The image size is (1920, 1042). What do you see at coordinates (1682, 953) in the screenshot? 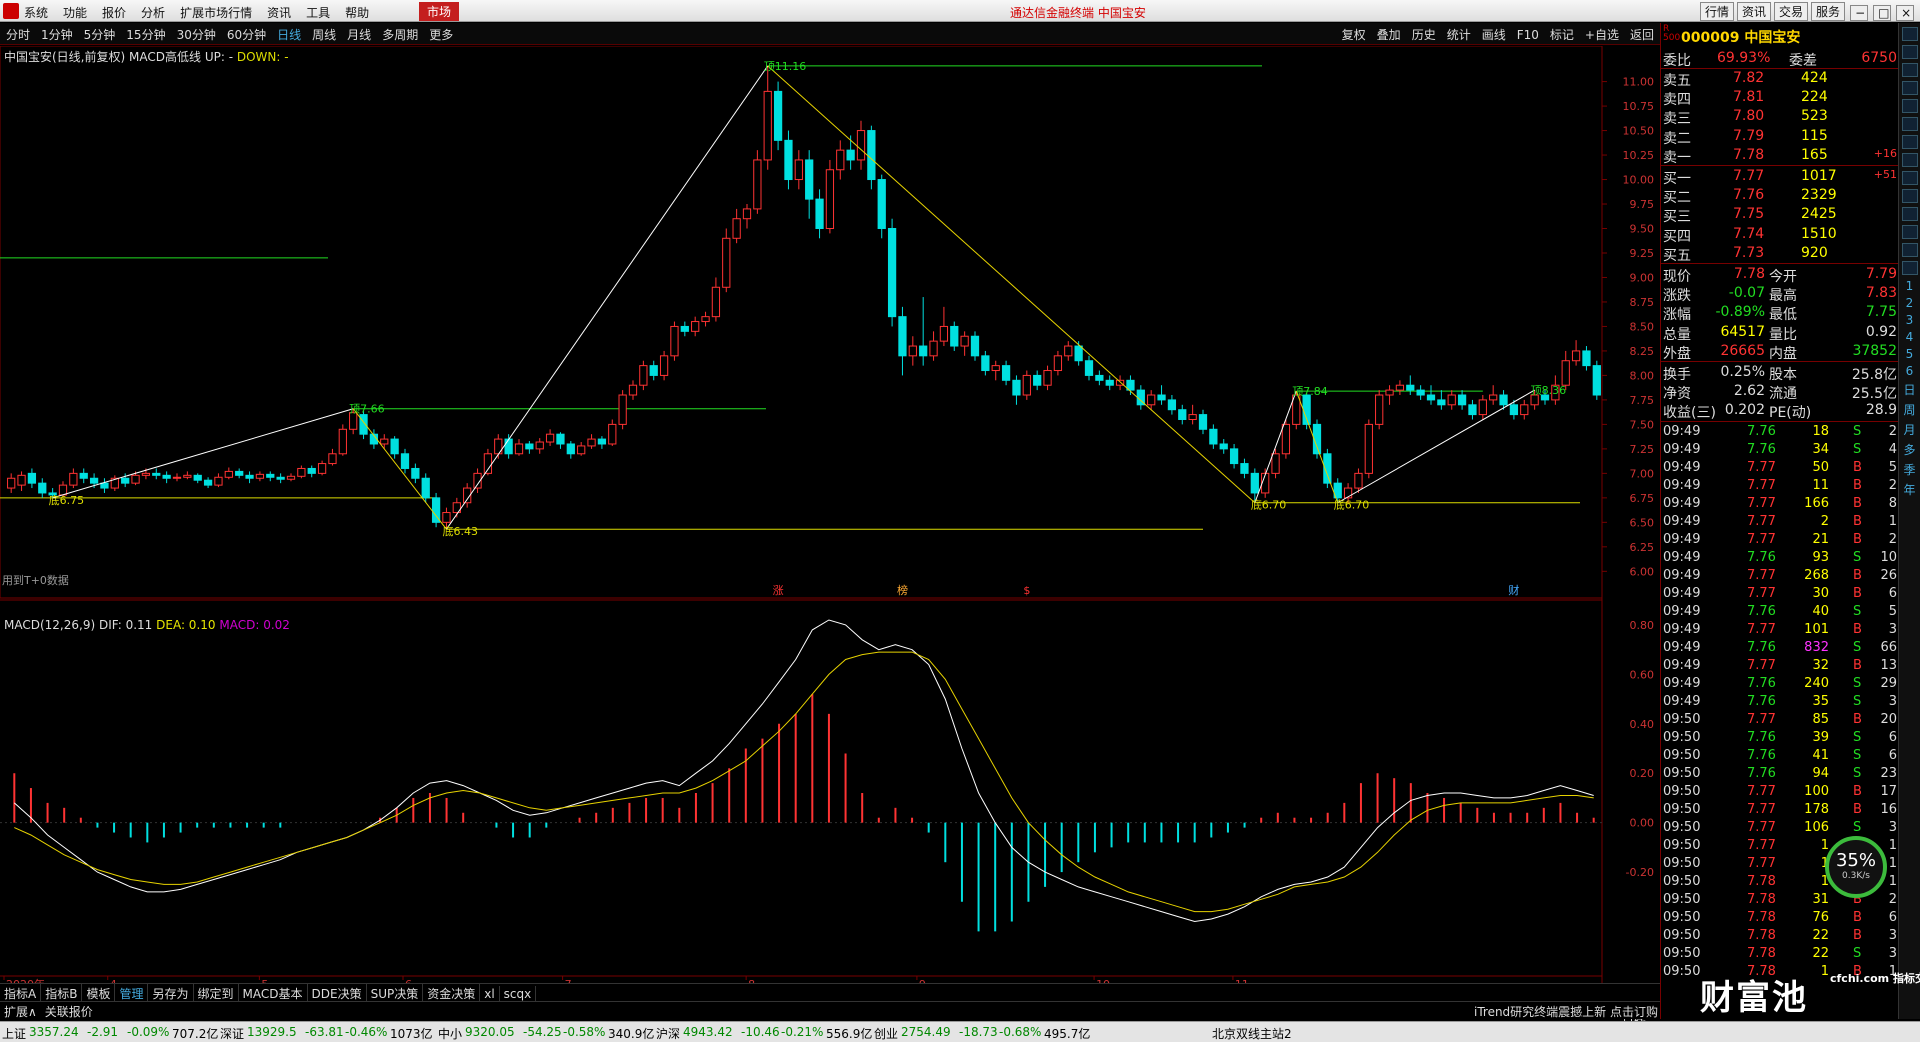
I see `tick-time: 09:50` at bounding box center [1682, 953].